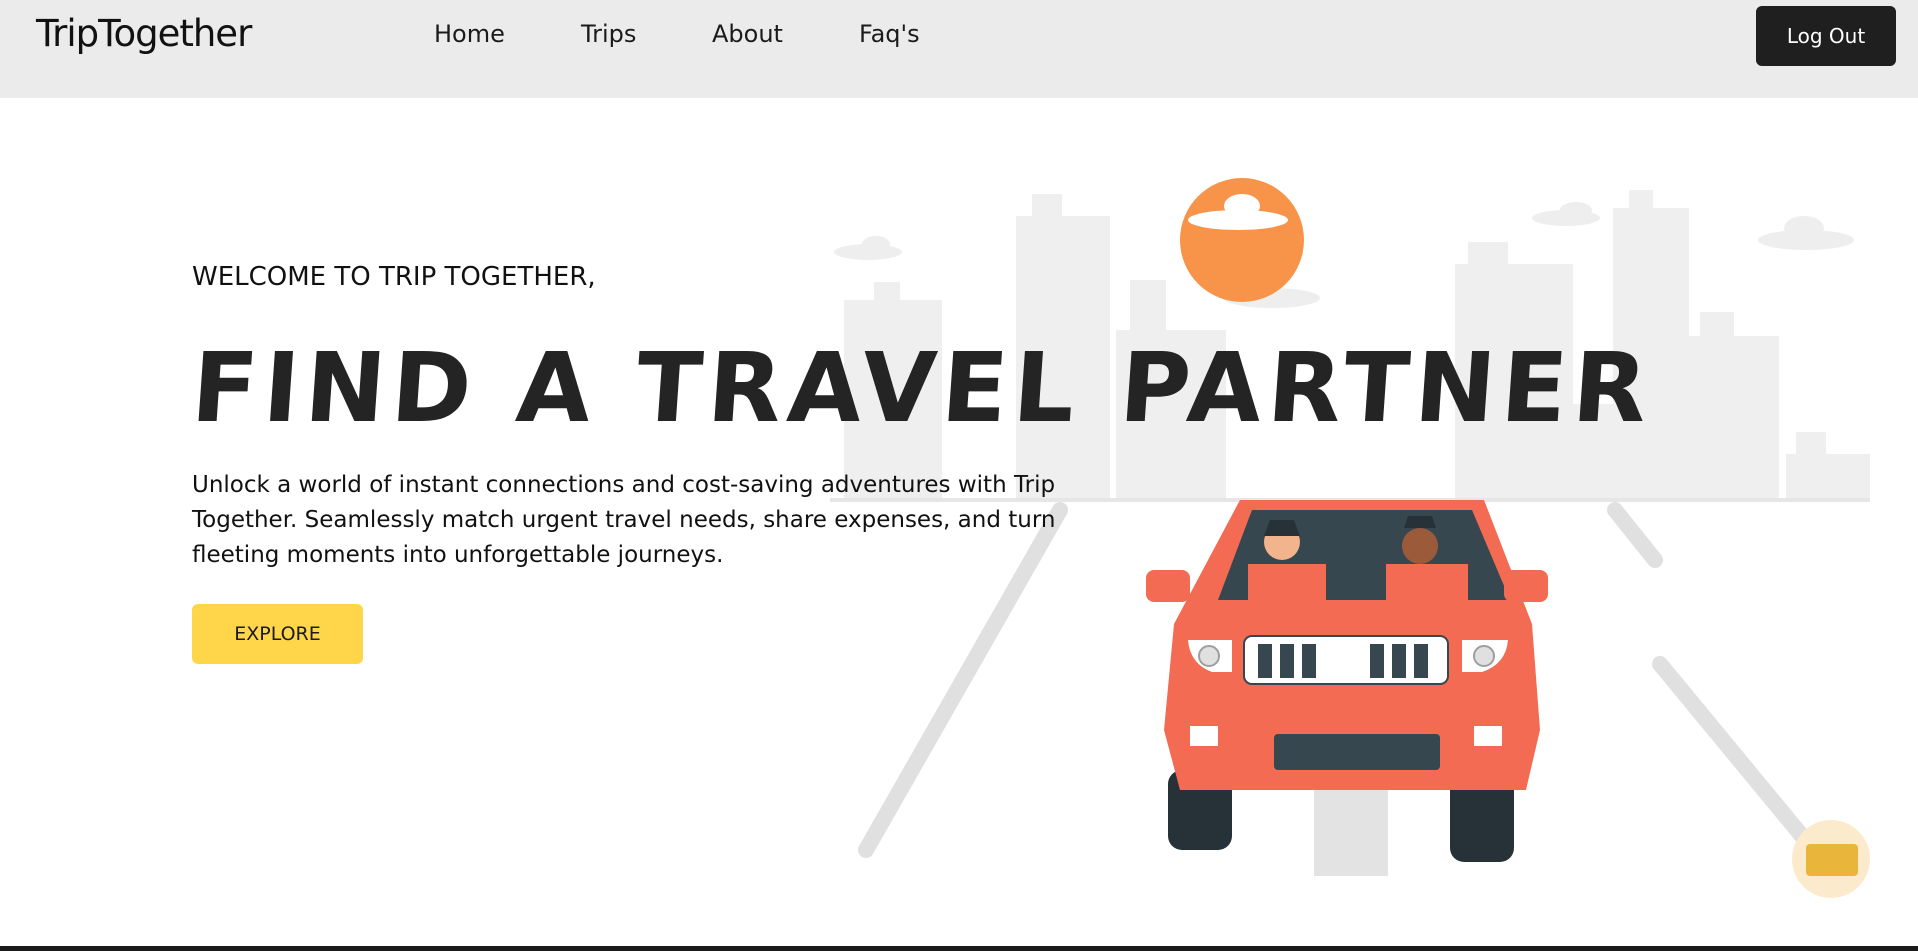 The height and width of the screenshot is (951, 1918). I want to click on sun-icon, so click(1242, 240).